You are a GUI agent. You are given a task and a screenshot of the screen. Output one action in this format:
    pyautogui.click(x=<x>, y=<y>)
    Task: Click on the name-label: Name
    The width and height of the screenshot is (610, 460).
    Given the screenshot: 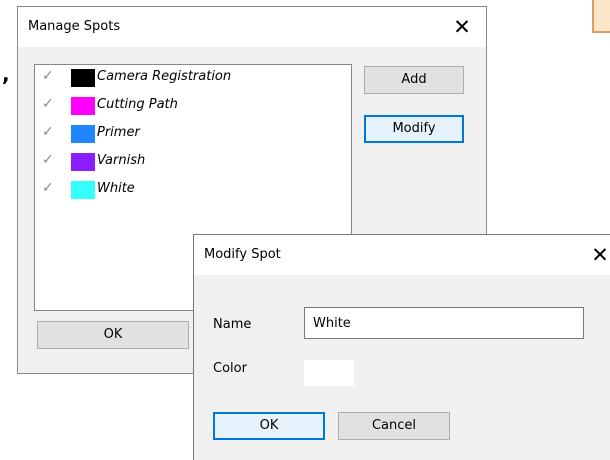 What is the action you would take?
    pyautogui.click(x=232, y=324)
    